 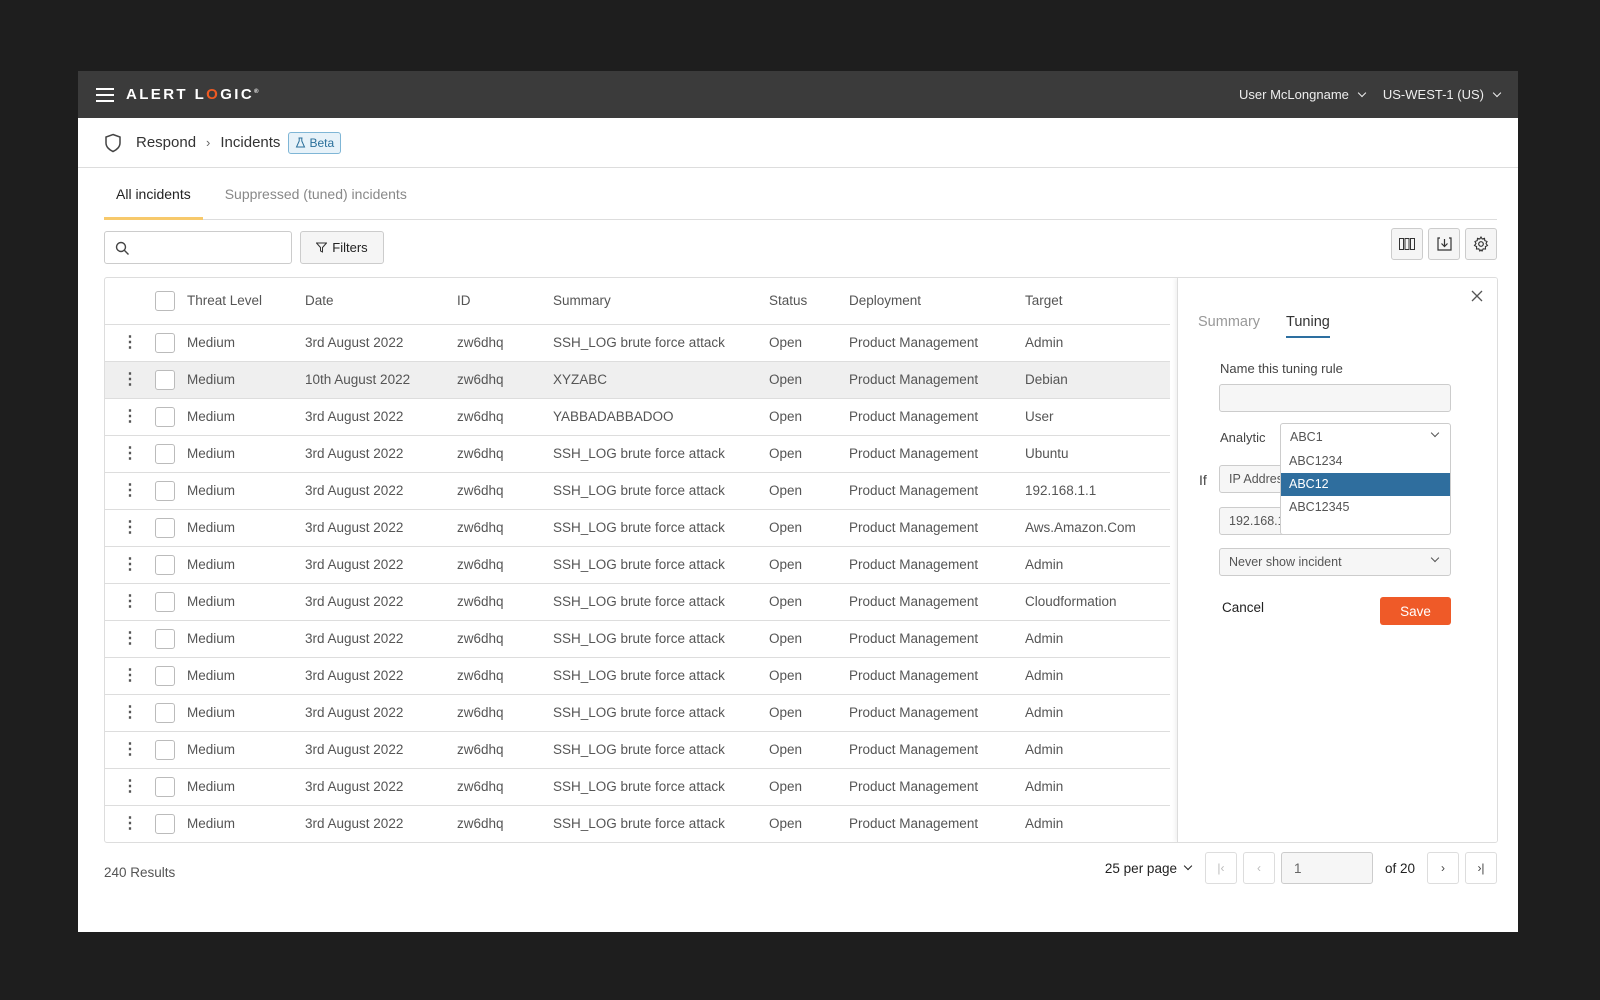 I want to click on cancel-button: Cancel, so click(x=1243, y=607).